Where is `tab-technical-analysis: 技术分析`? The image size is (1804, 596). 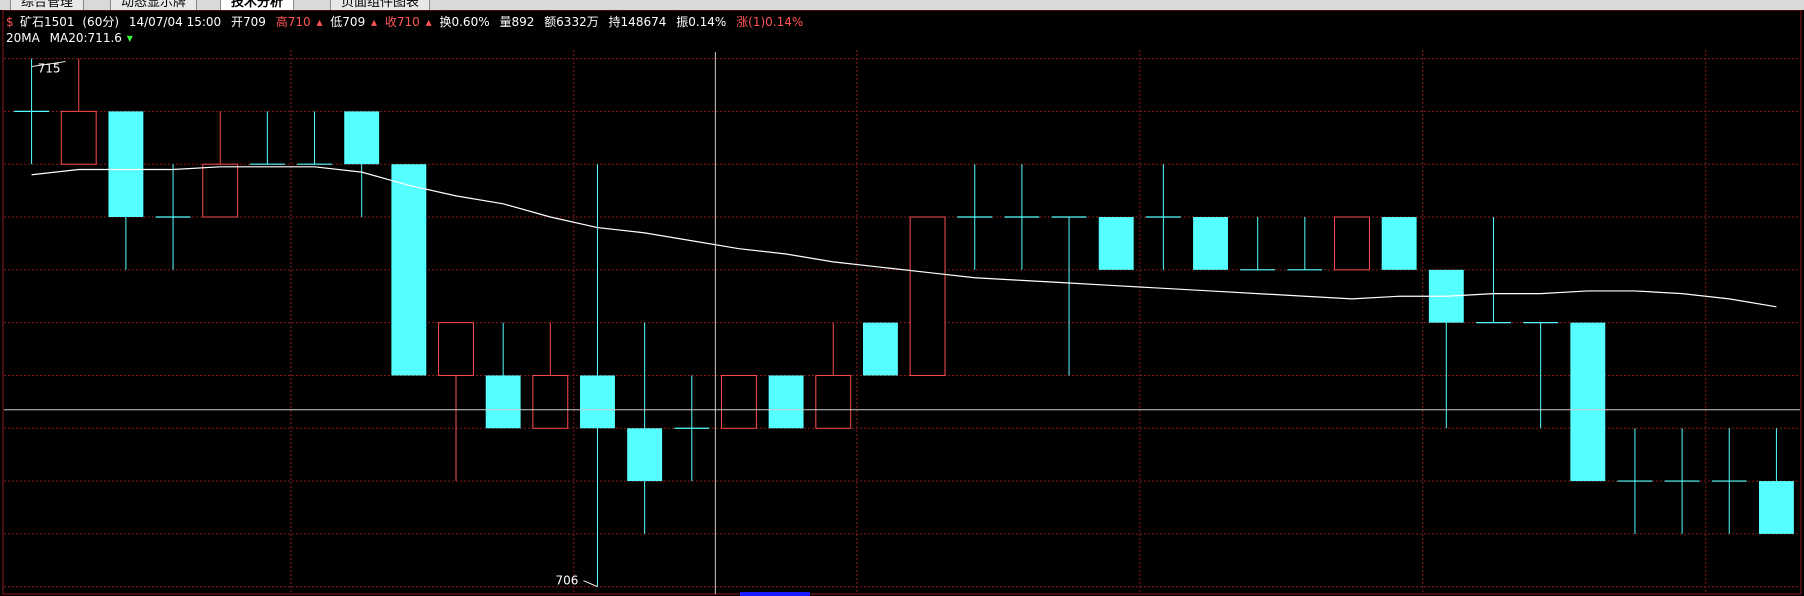 tab-technical-analysis: 技术分析 is located at coordinates (257, 5).